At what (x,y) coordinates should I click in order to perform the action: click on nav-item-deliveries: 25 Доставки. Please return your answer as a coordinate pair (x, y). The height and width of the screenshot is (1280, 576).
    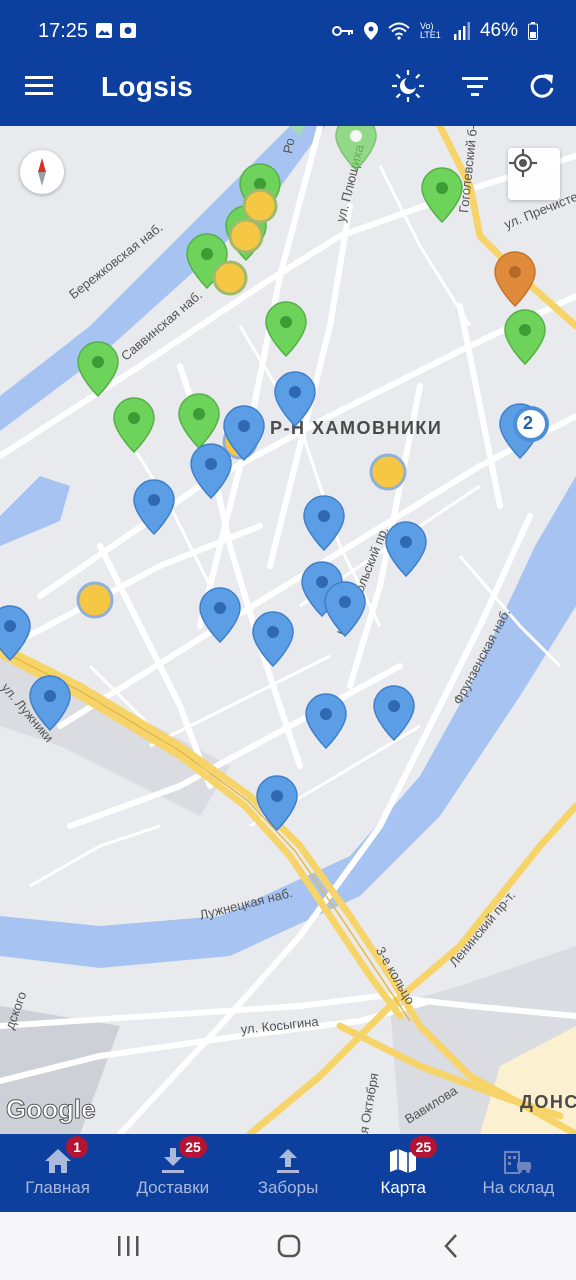
    Looking at the image, I should click on (172, 1173).